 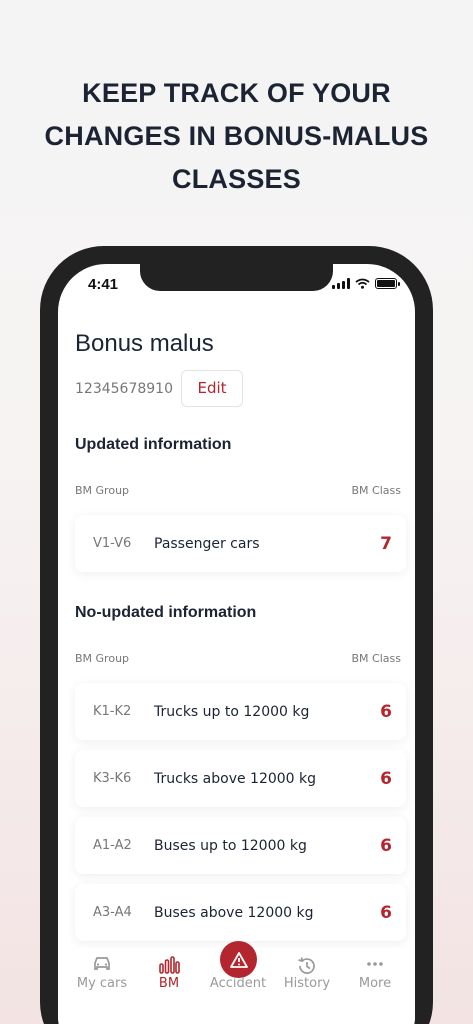 I want to click on updated-column-headers: BM Group BM Class, so click(x=238, y=490).